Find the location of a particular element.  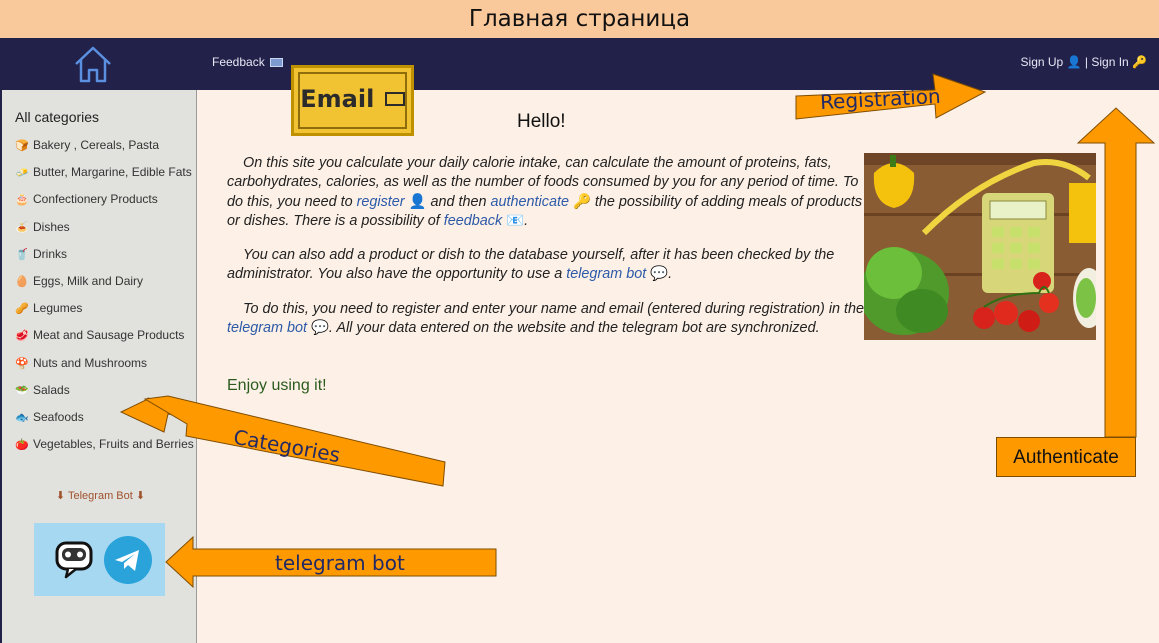

sign-up-link: Sign Up is located at coordinates (1042, 62).